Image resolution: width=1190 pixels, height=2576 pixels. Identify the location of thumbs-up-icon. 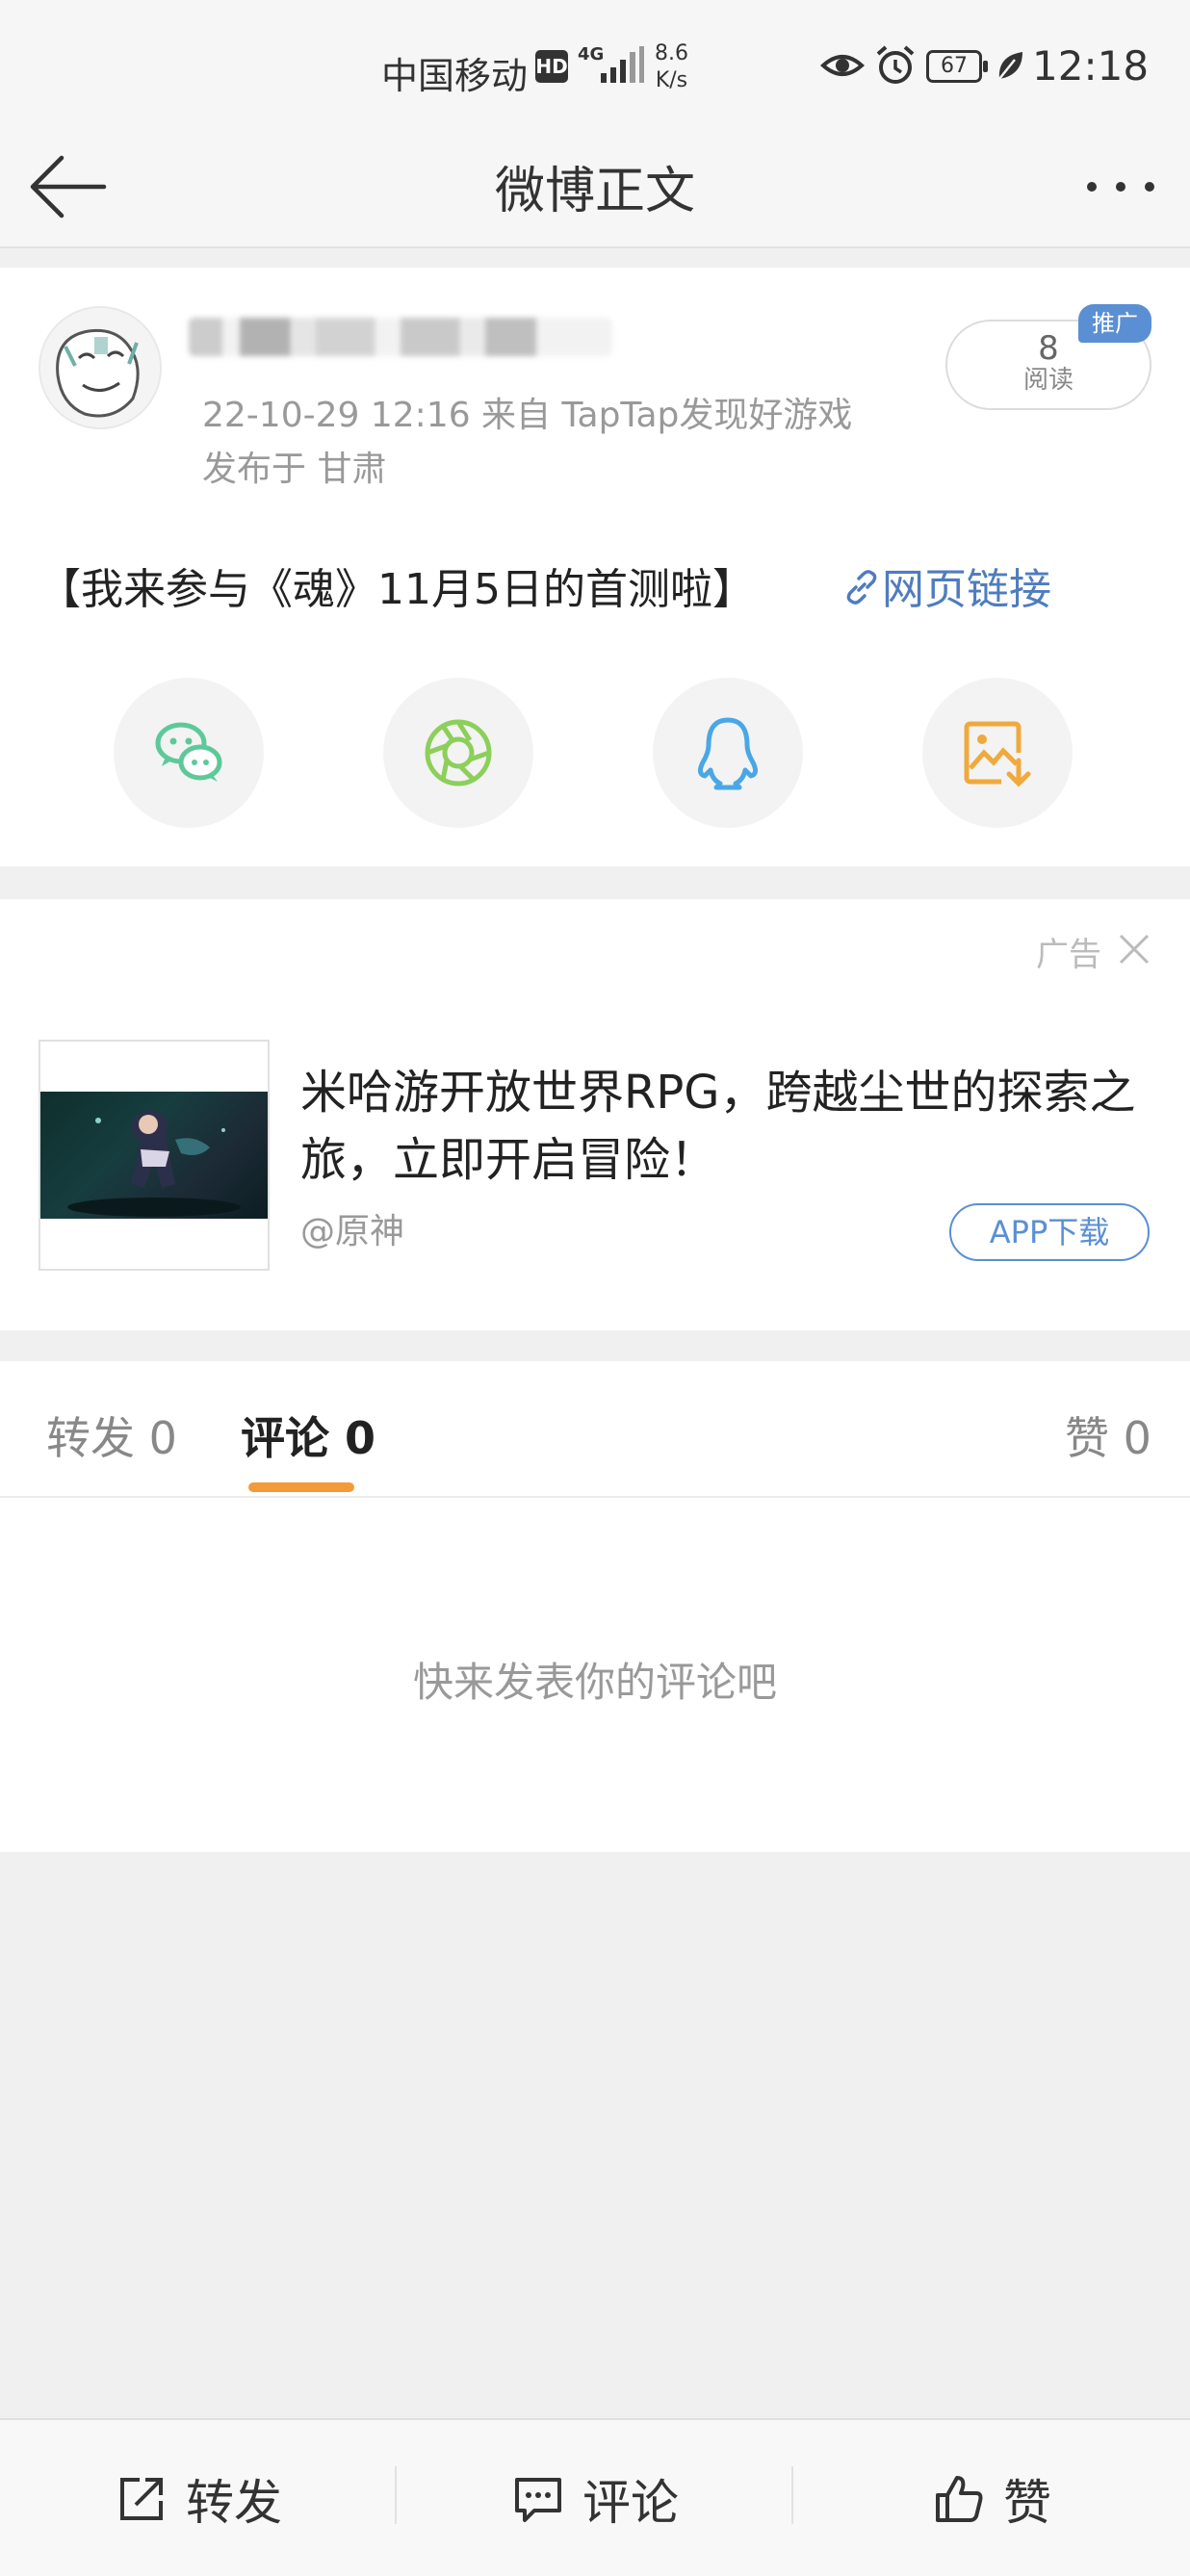
(960, 2499).